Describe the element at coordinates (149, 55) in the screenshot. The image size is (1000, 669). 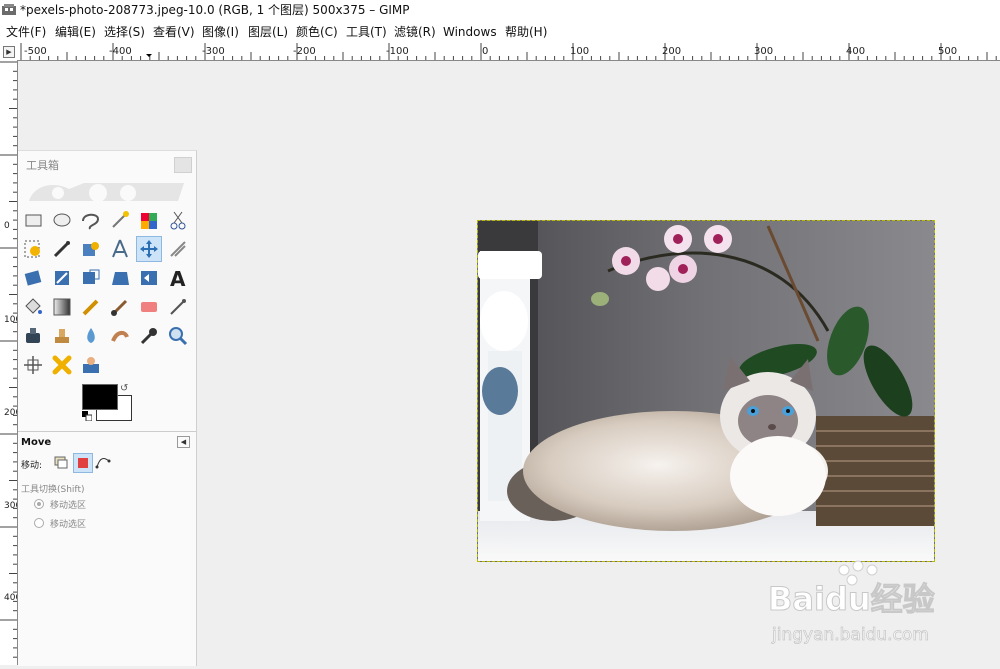
I see `ruler-pointer-icon` at that location.